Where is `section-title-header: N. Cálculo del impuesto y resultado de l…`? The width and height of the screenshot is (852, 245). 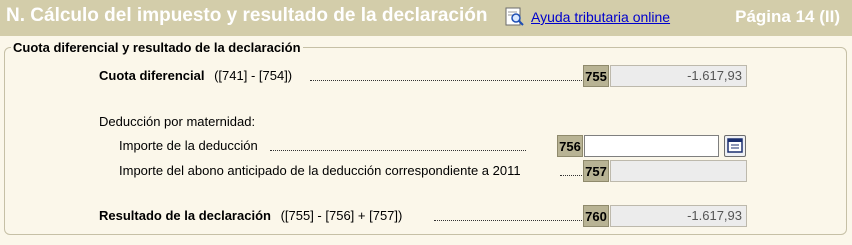
section-title-header: N. Cálculo del impuesto y resultado de l… is located at coordinates (247, 15).